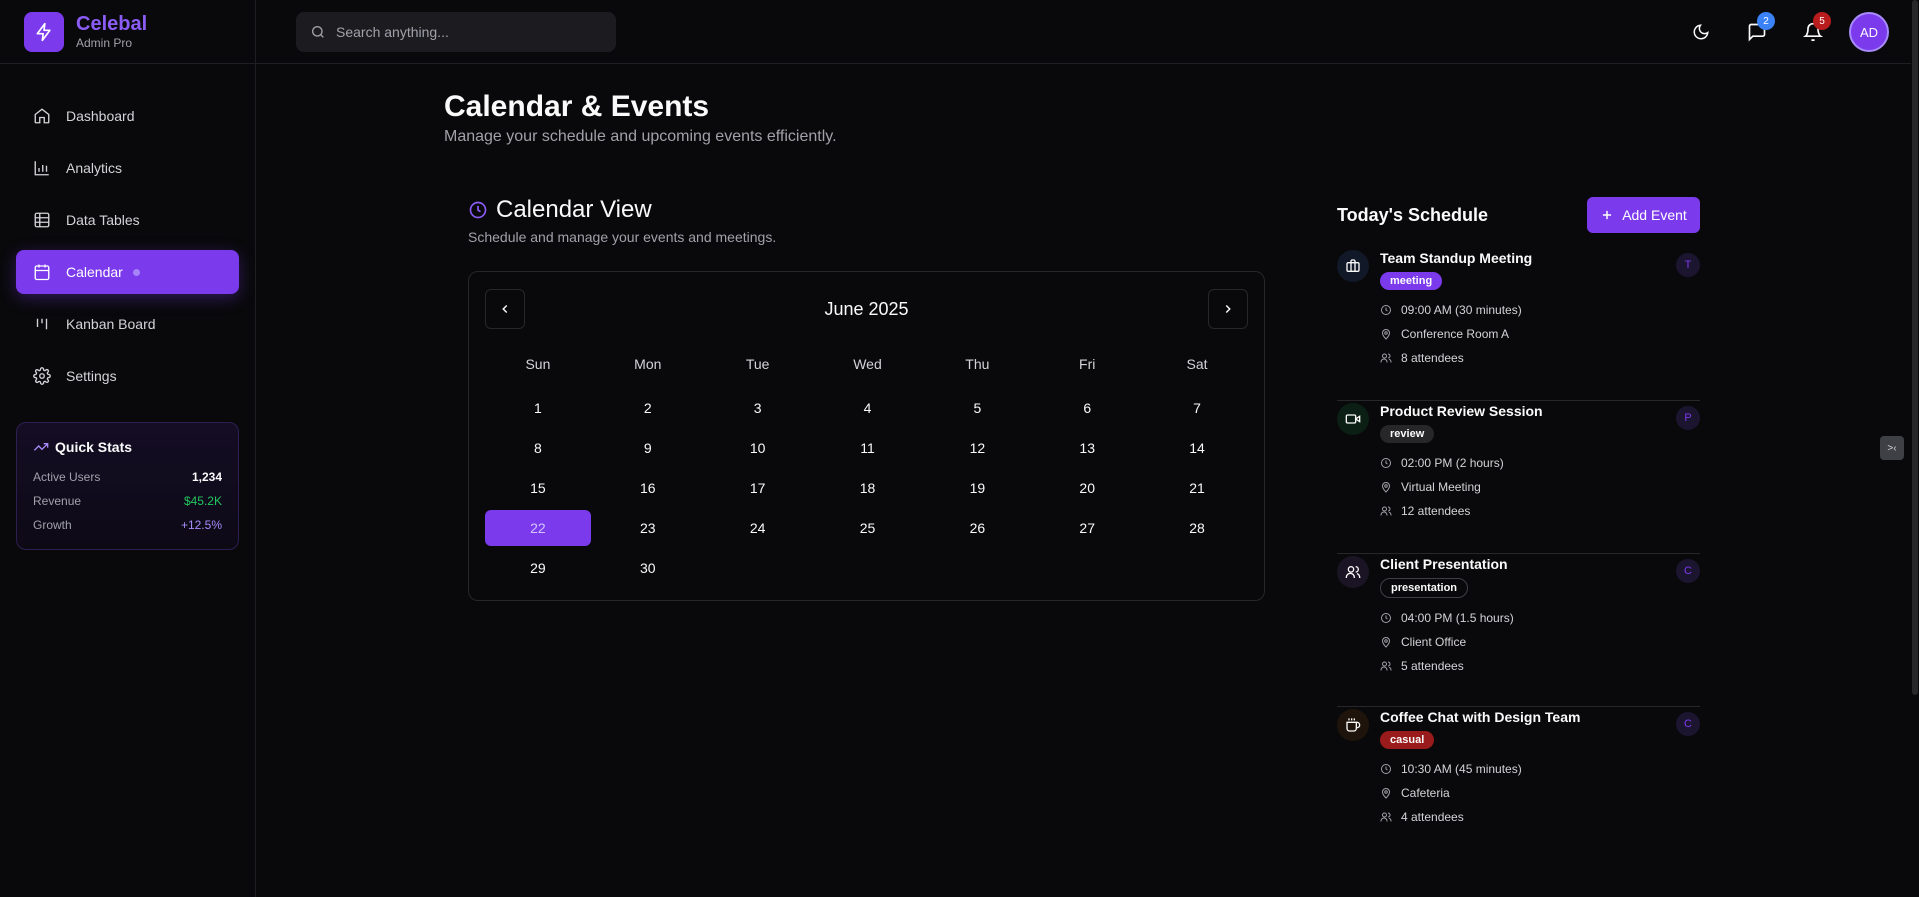 Image resolution: width=1919 pixels, height=897 pixels. Describe the element at coordinates (44, 31) in the screenshot. I see `lightning-icon` at that location.